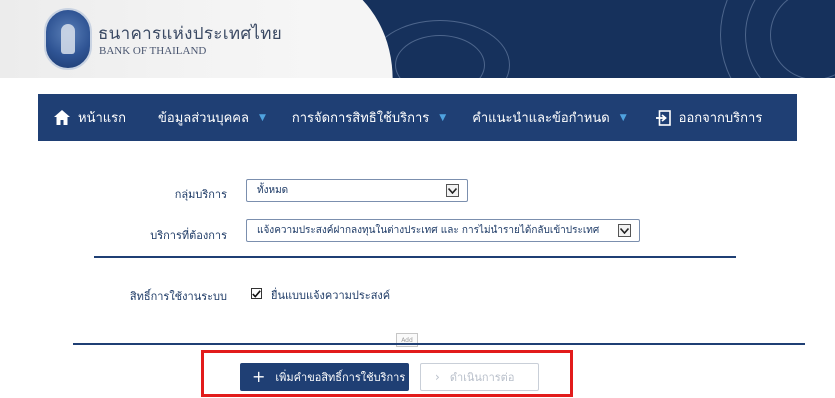 This screenshot has width=835, height=398. I want to click on service-group-select: ทั้งหมด, so click(357, 190).